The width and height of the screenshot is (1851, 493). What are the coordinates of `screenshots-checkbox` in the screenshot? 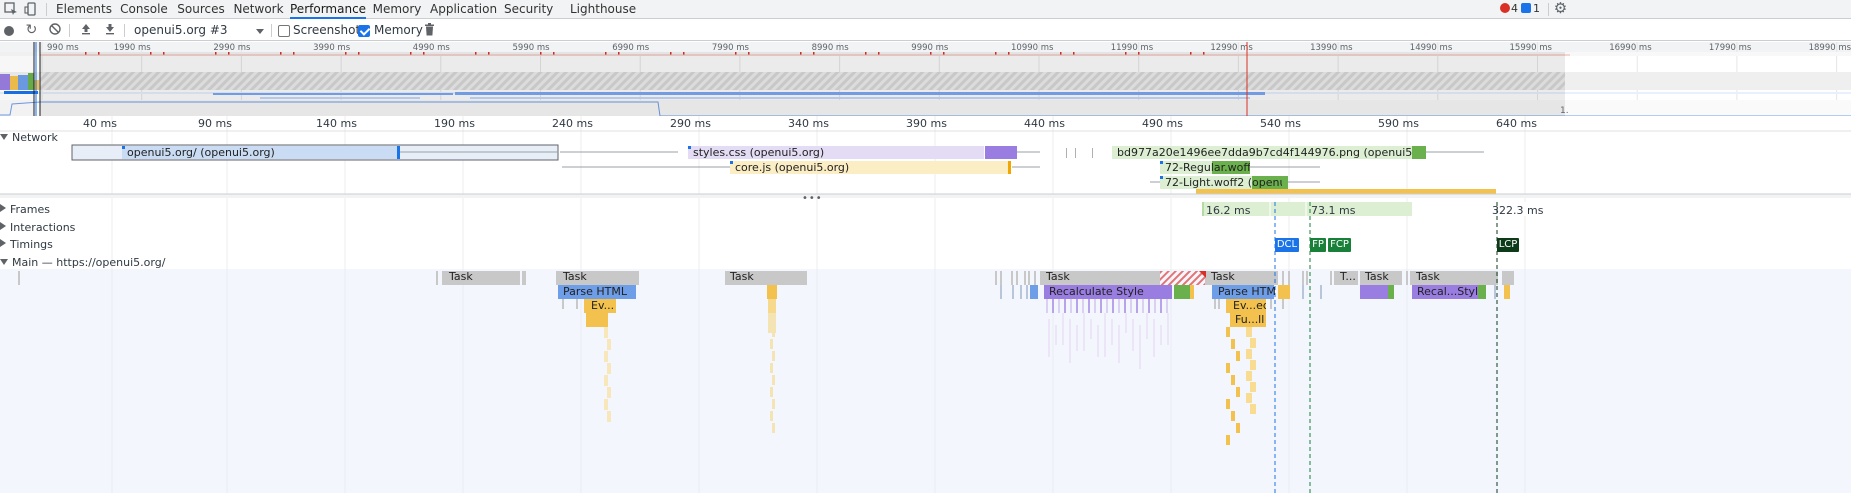 It's located at (284, 31).